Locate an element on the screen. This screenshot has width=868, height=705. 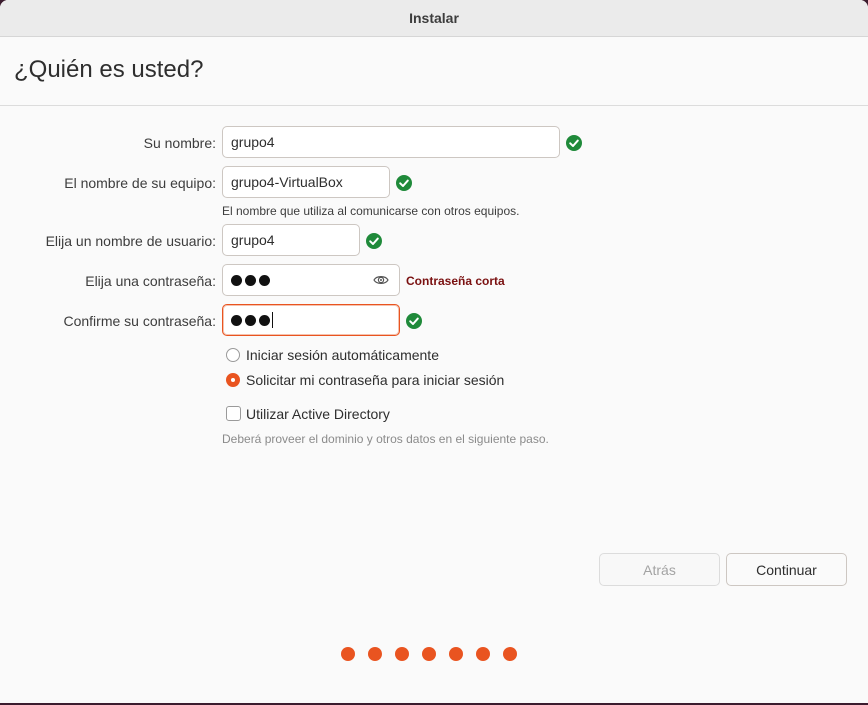
page-title: ¿Quién es usted? is located at coordinates (109, 69).